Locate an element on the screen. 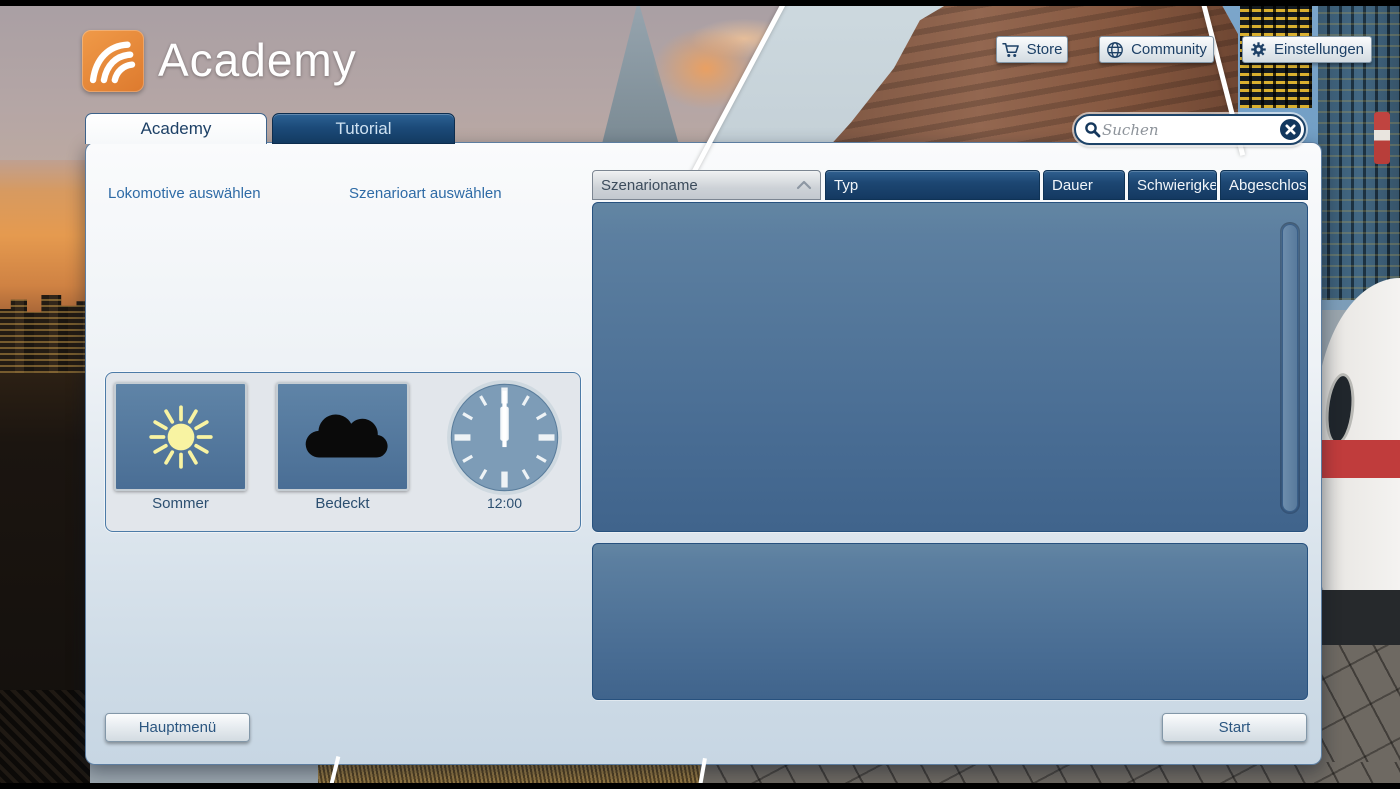  background-top-black-bar is located at coordinates (700, 3).